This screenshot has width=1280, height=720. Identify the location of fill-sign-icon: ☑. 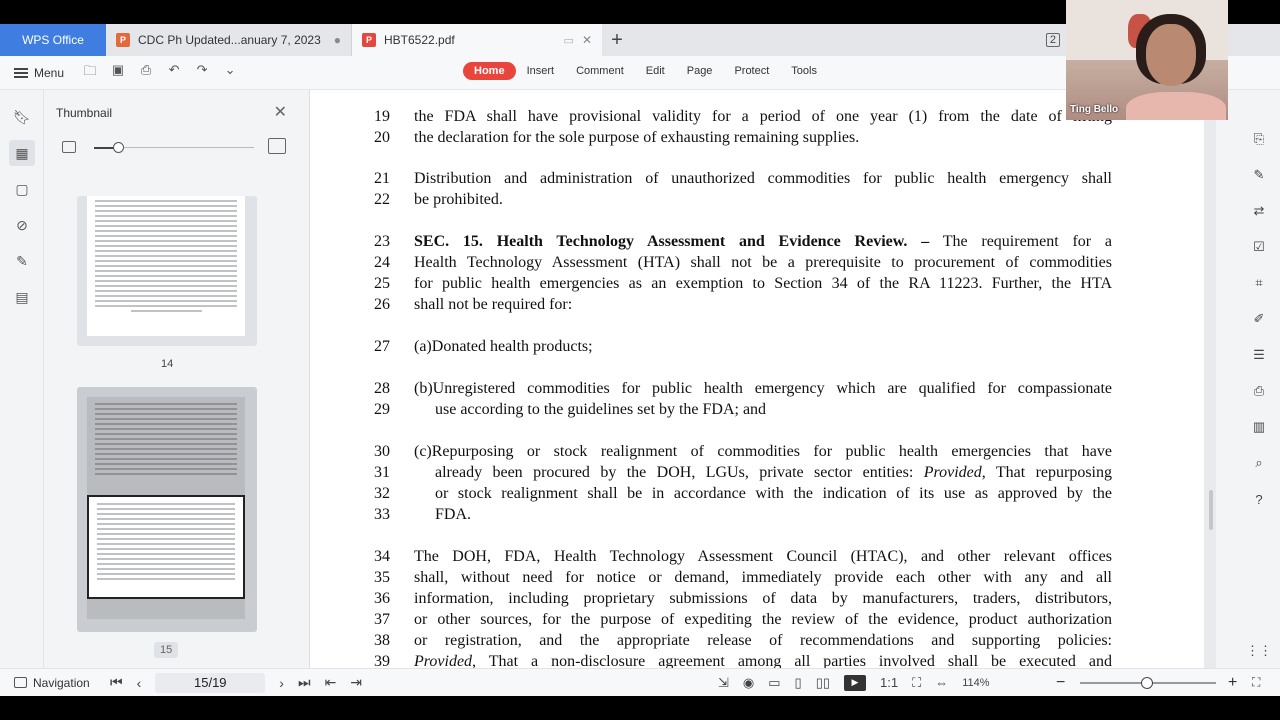
(1259, 247).